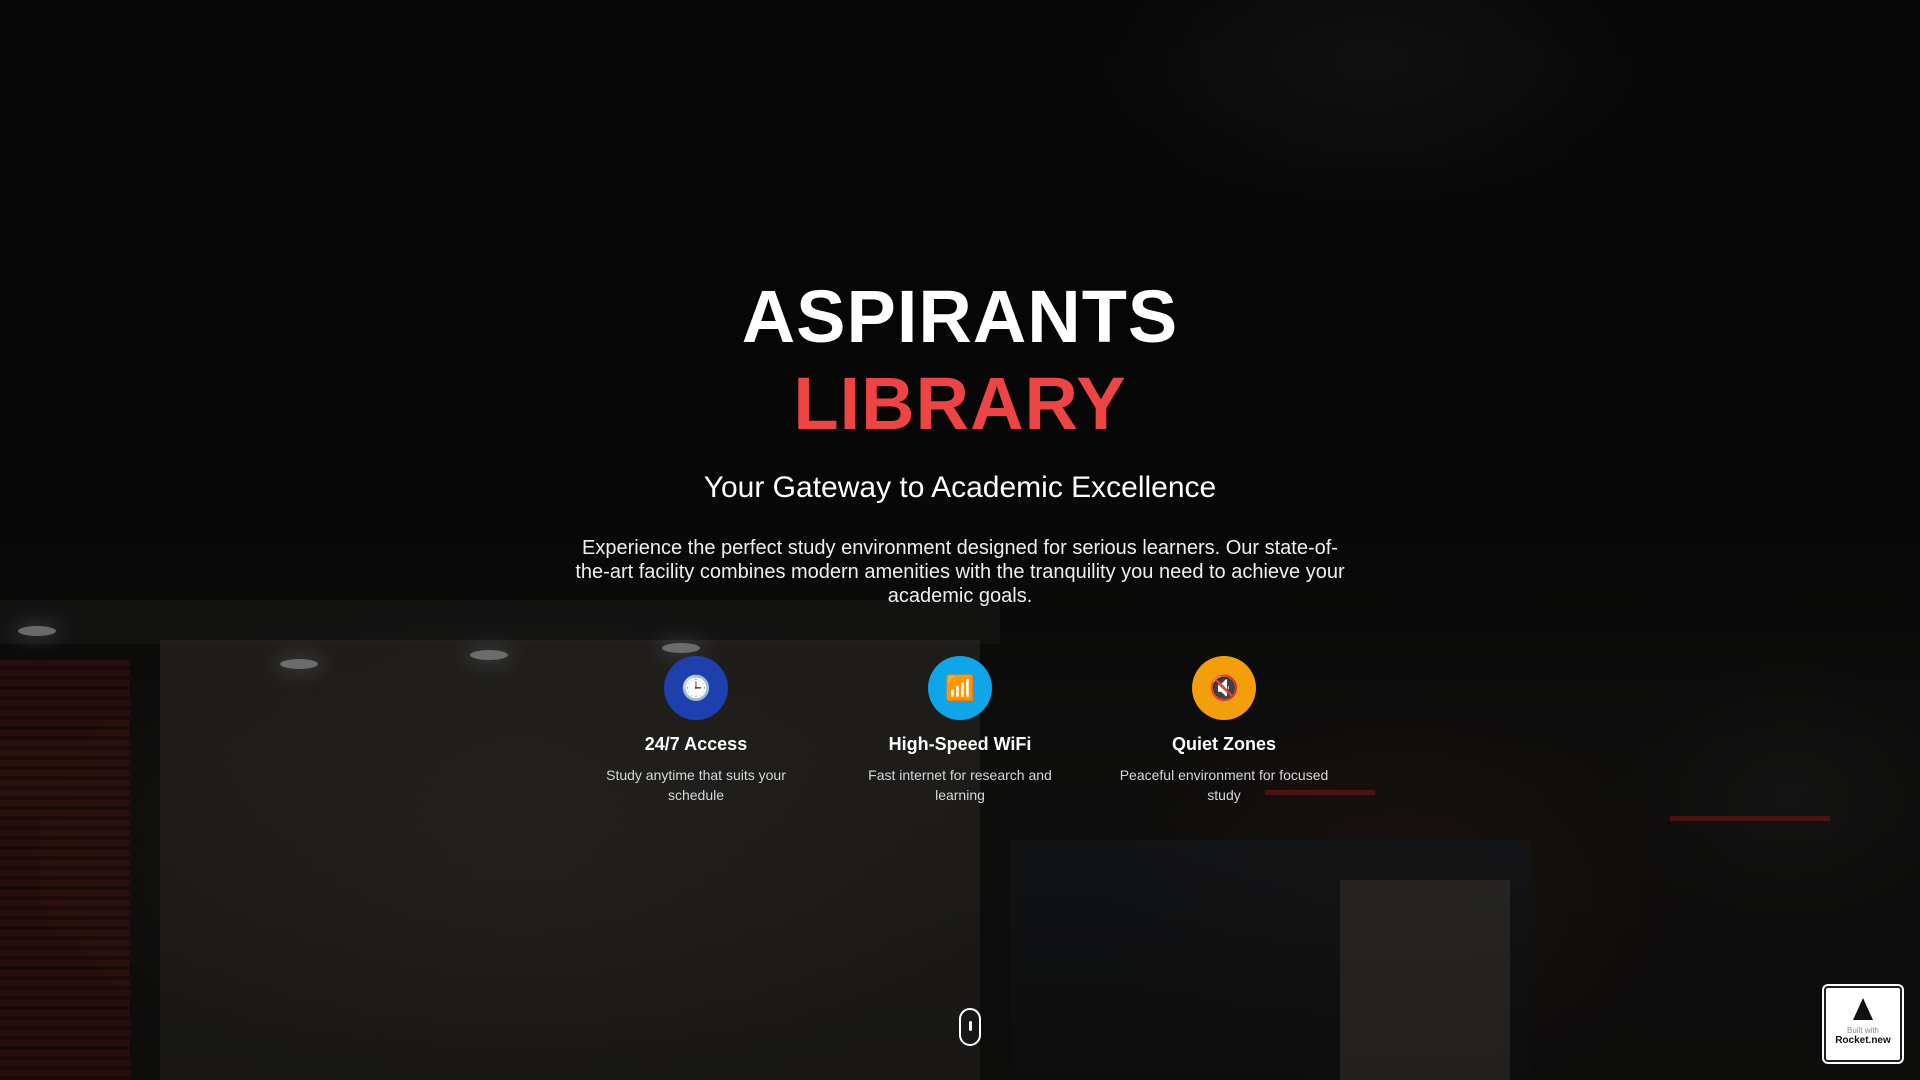  What do you see at coordinates (960, 403) in the screenshot?
I see `title-line-library: LIBRARY` at bounding box center [960, 403].